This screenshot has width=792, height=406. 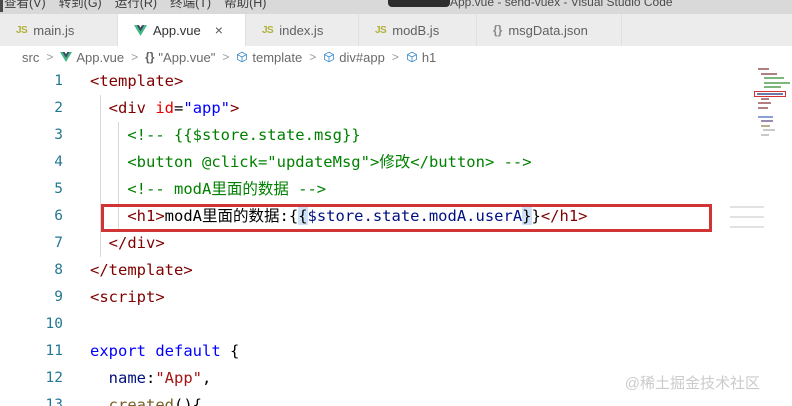 What do you see at coordinates (372, 135) in the screenshot?
I see `code-line: 3 <!-- {{$store.state.msg}}` at bounding box center [372, 135].